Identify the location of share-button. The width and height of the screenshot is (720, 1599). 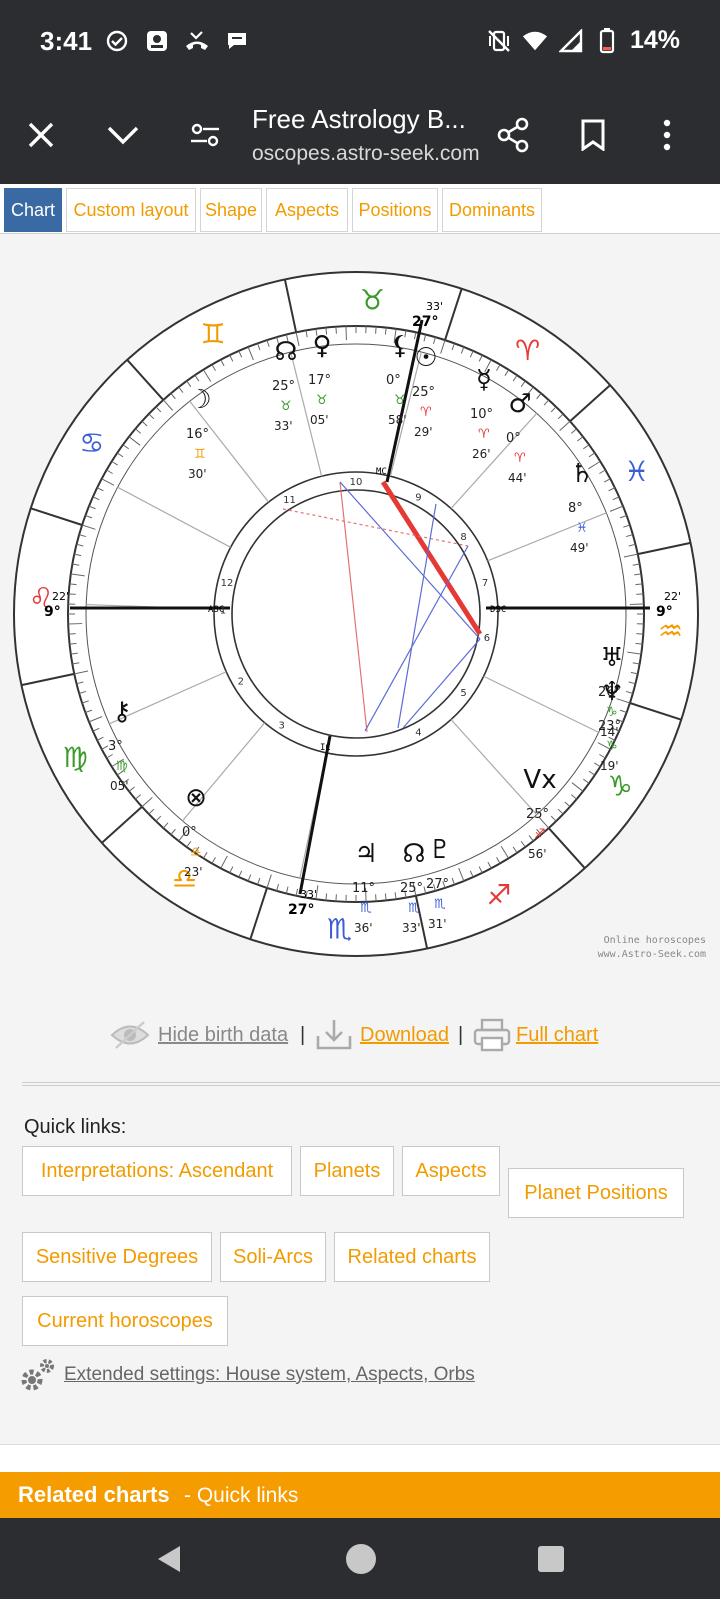
(513, 135).